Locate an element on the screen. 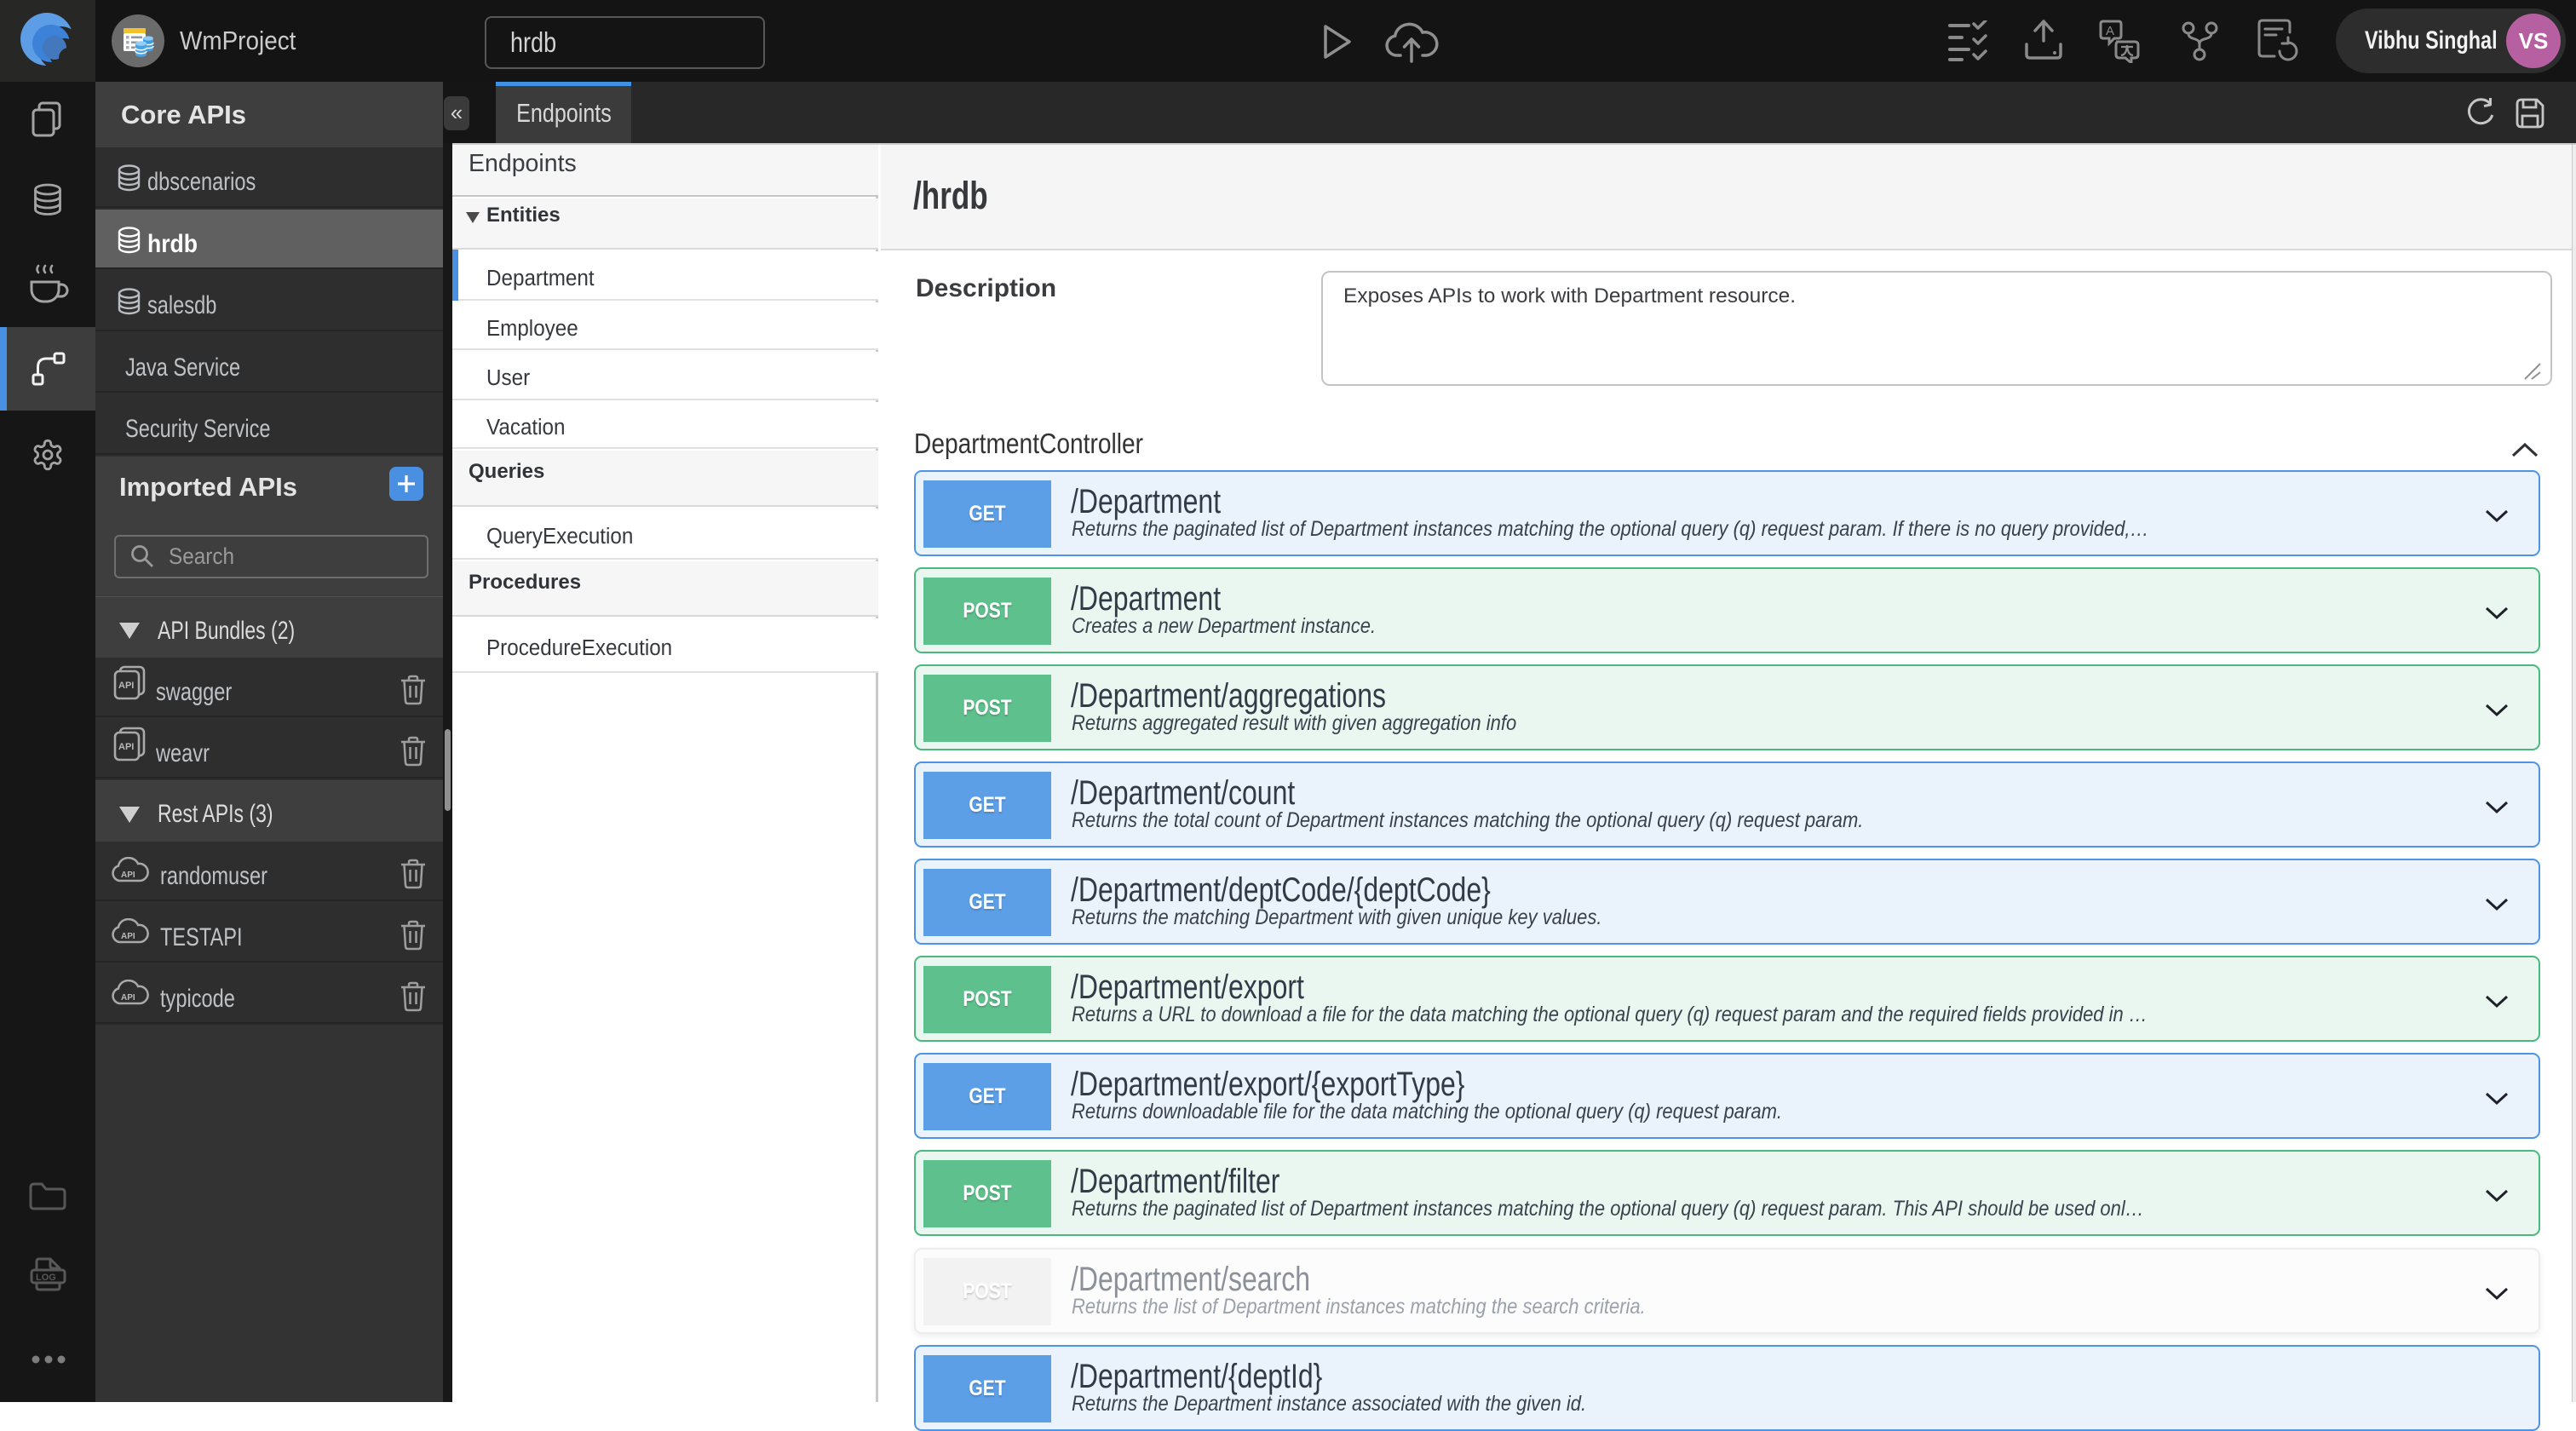 The image size is (2576, 1431). svg-text: LOG is located at coordinates (46, 1278).